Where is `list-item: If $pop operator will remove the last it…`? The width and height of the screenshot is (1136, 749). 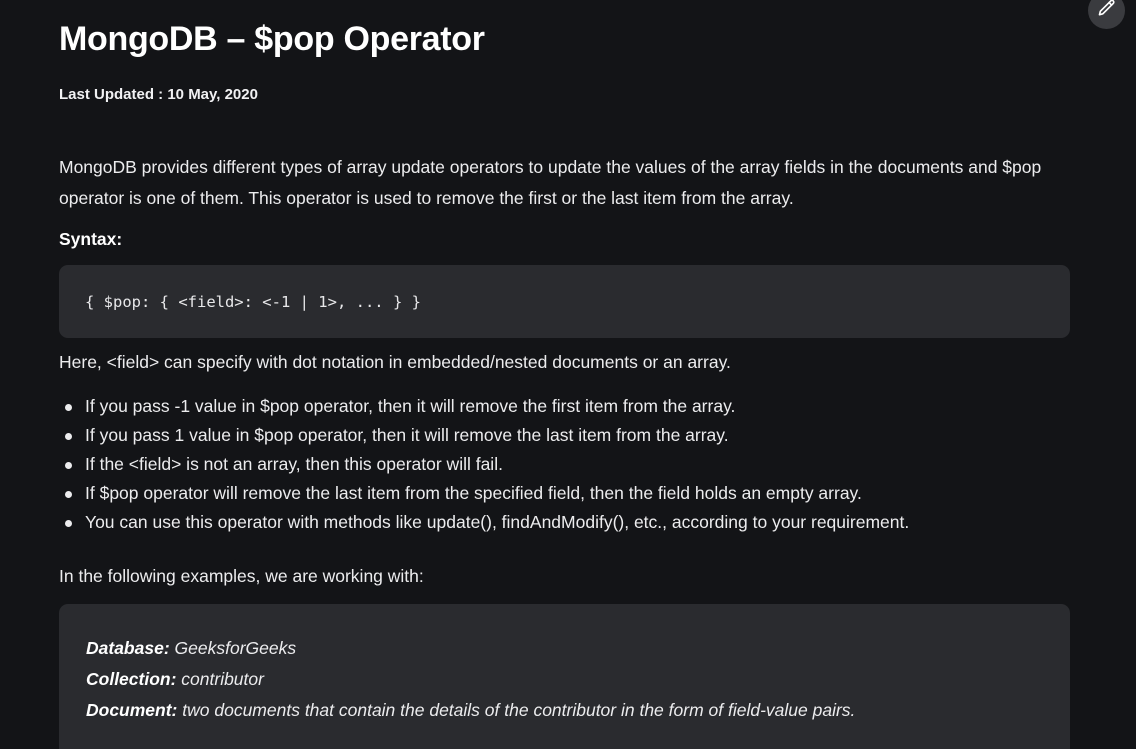
list-item: If $pop operator will remove the last it… is located at coordinates (484, 493).